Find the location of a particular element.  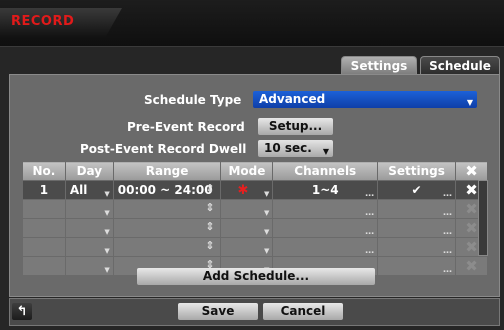

col-header-day: Day is located at coordinates (89, 171).